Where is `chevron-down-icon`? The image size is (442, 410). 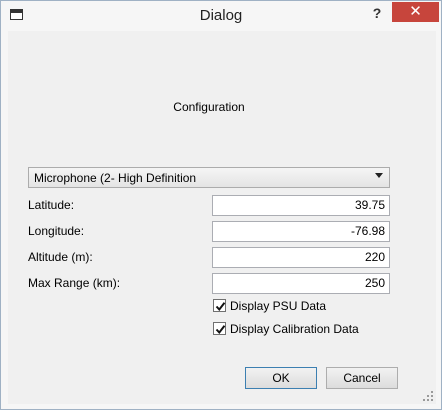 chevron-down-icon is located at coordinates (379, 175).